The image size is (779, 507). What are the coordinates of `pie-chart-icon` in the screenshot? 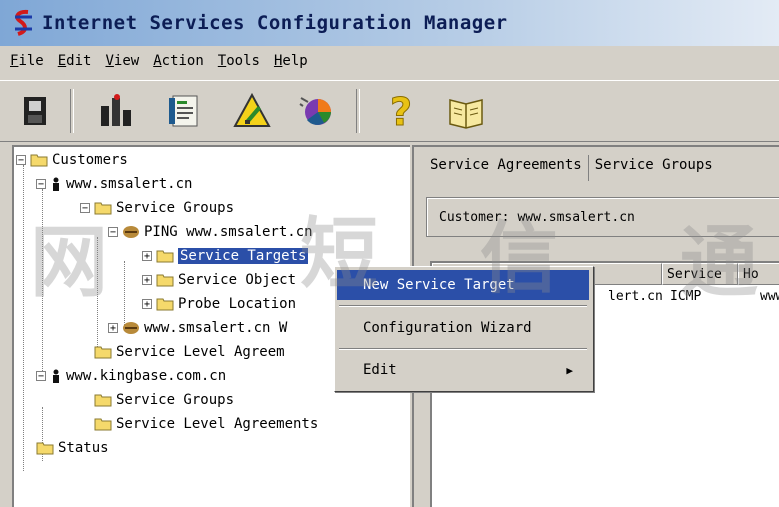 It's located at (315, 111).